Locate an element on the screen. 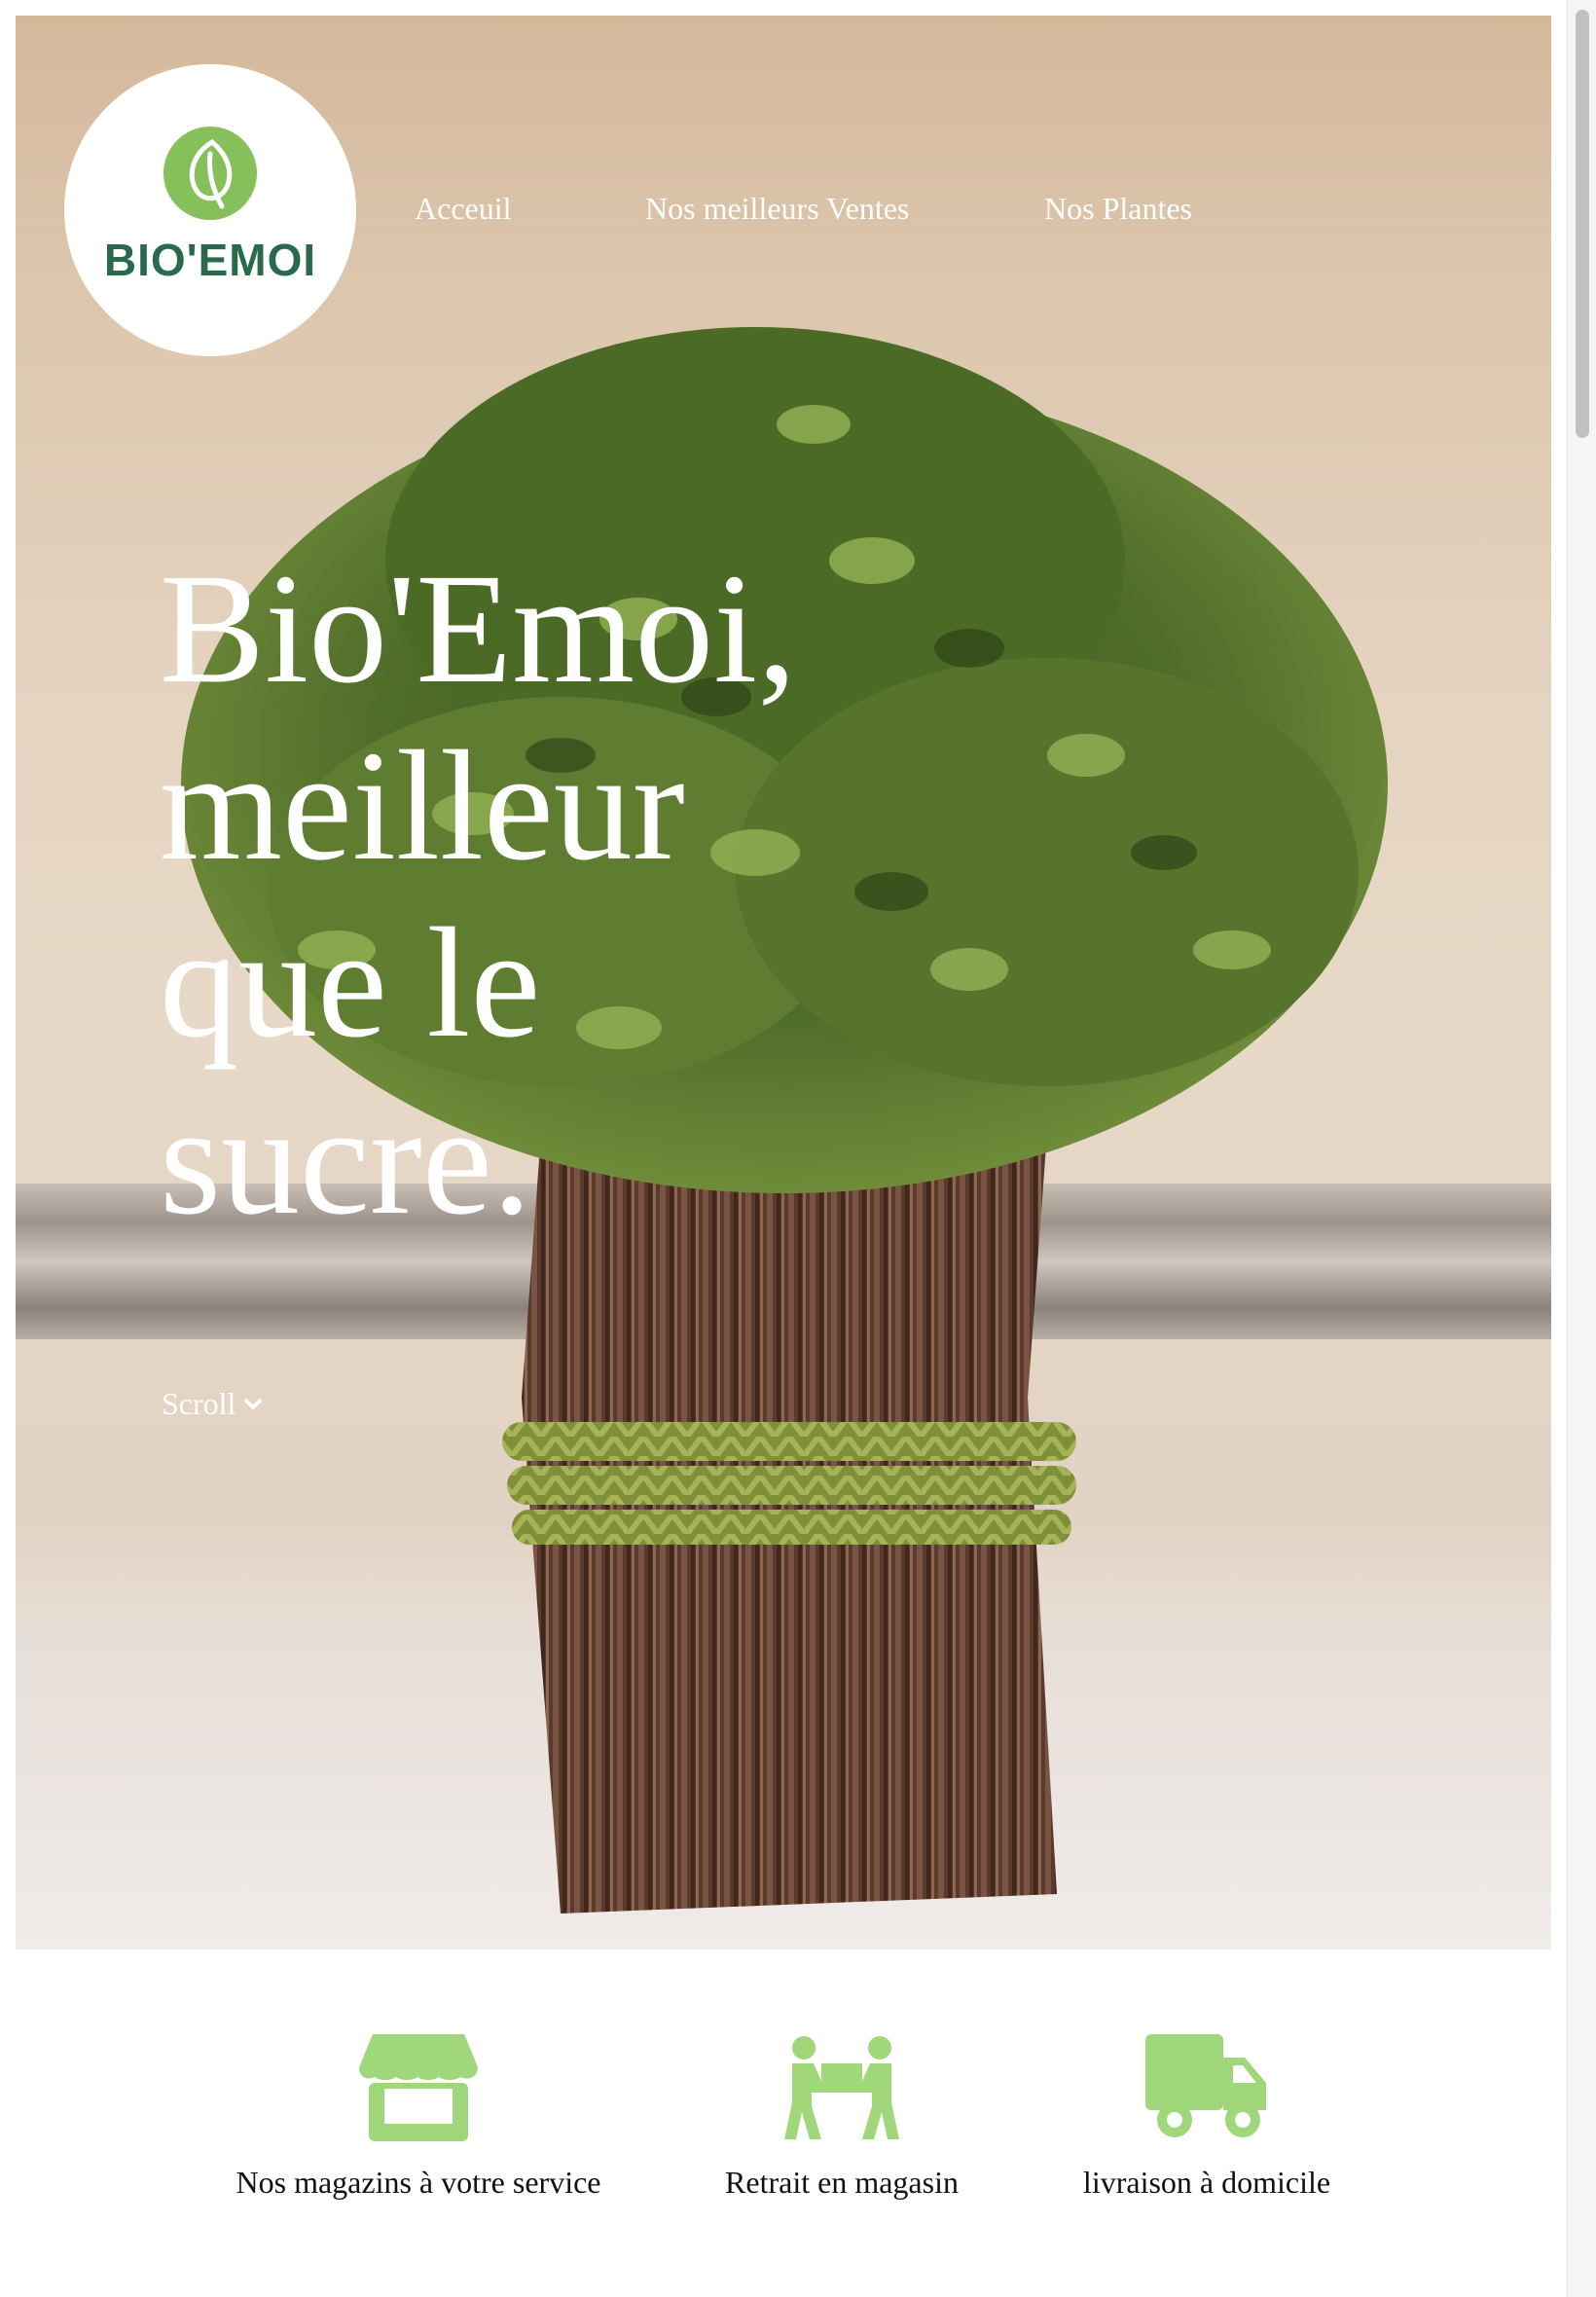  service-label: Retrait en magasin is located at coordinates (842, 2182).